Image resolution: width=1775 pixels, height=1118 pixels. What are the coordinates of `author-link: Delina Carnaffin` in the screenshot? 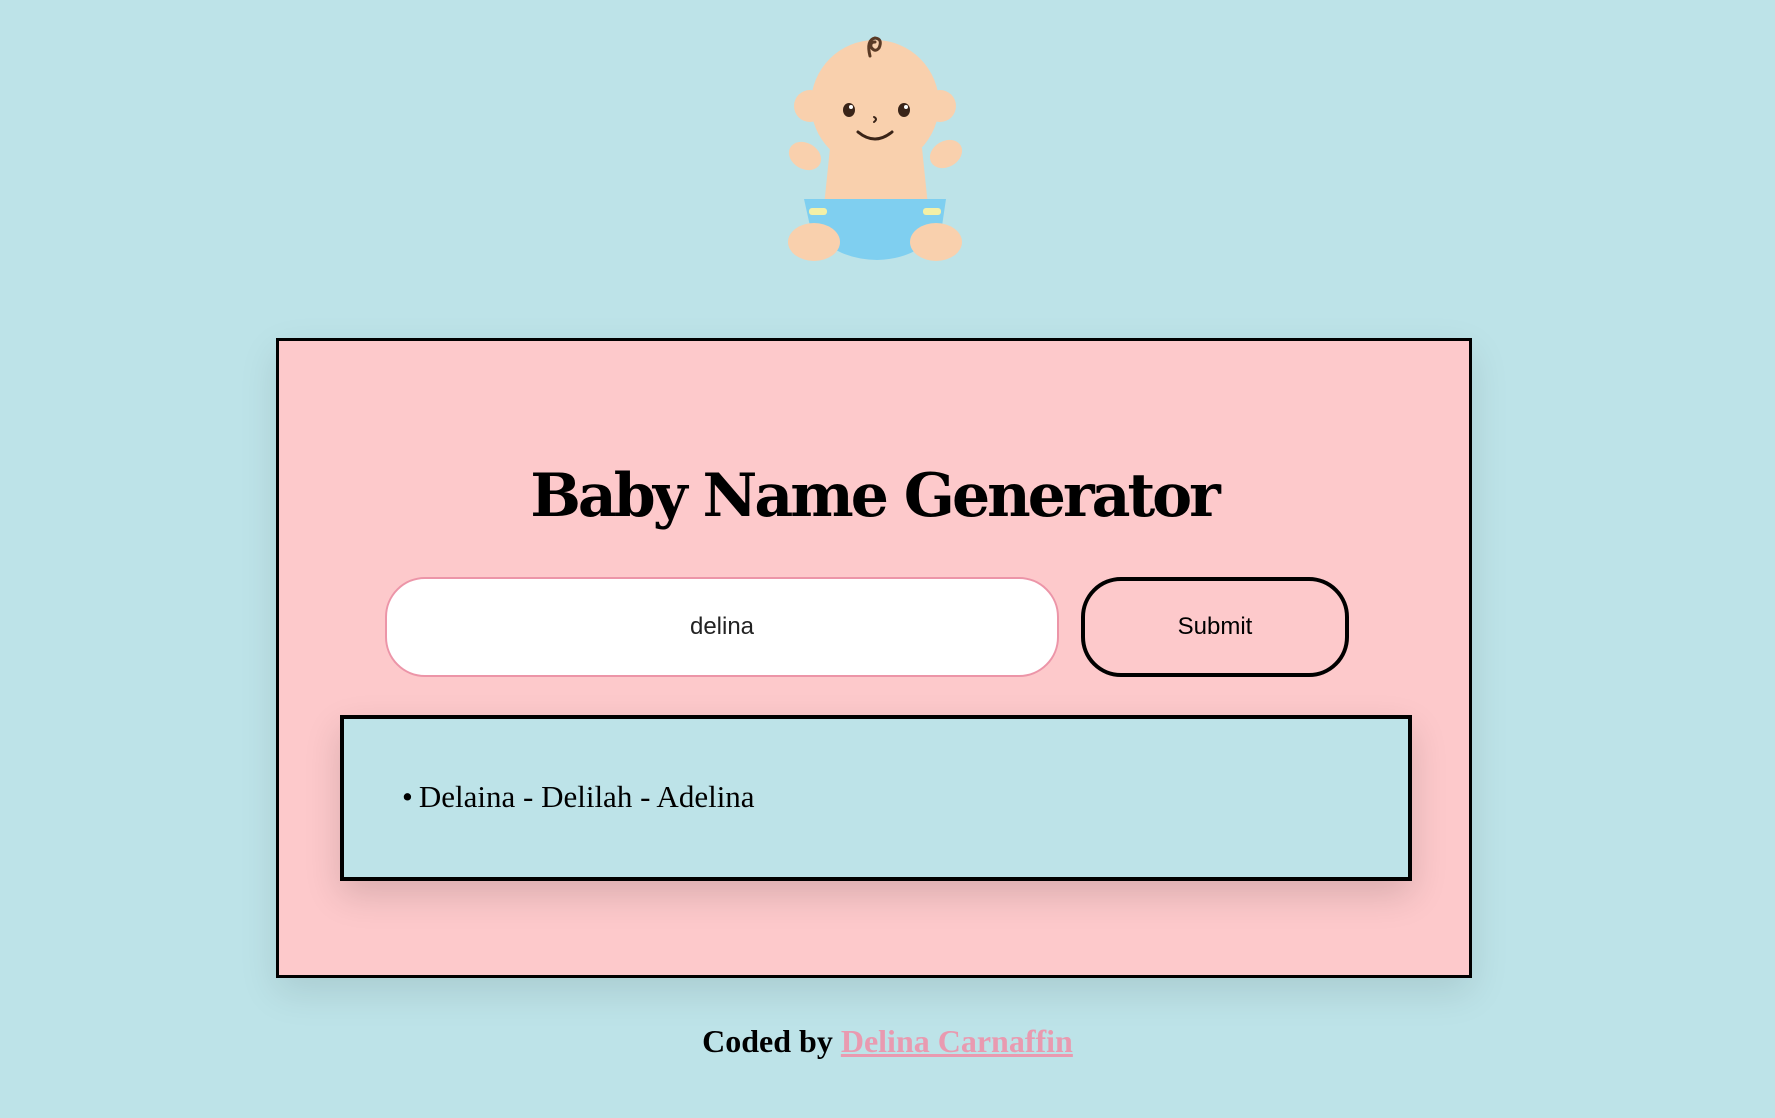 It's located at (957, 1041).